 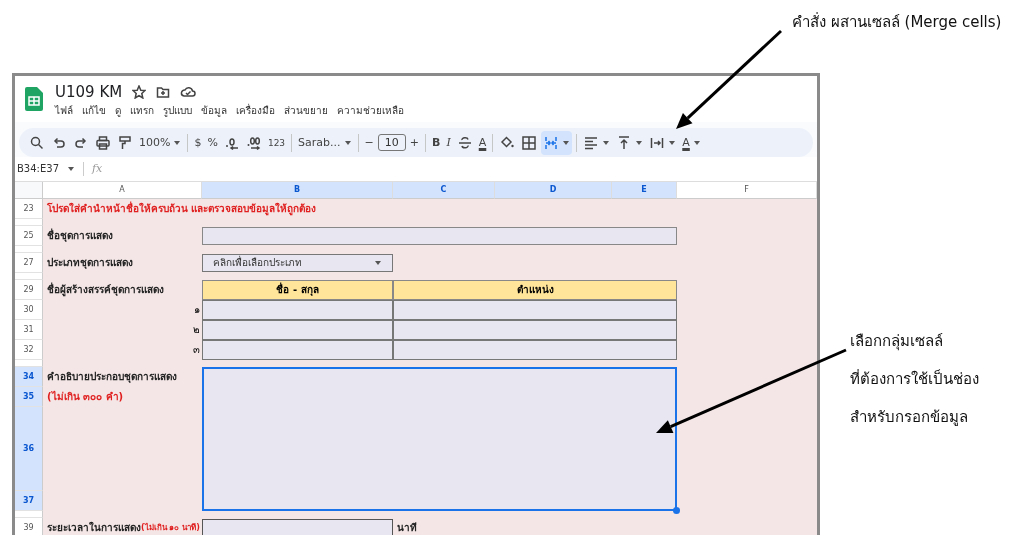 I want to click on row-header: 30, so click(x=29, y=310).